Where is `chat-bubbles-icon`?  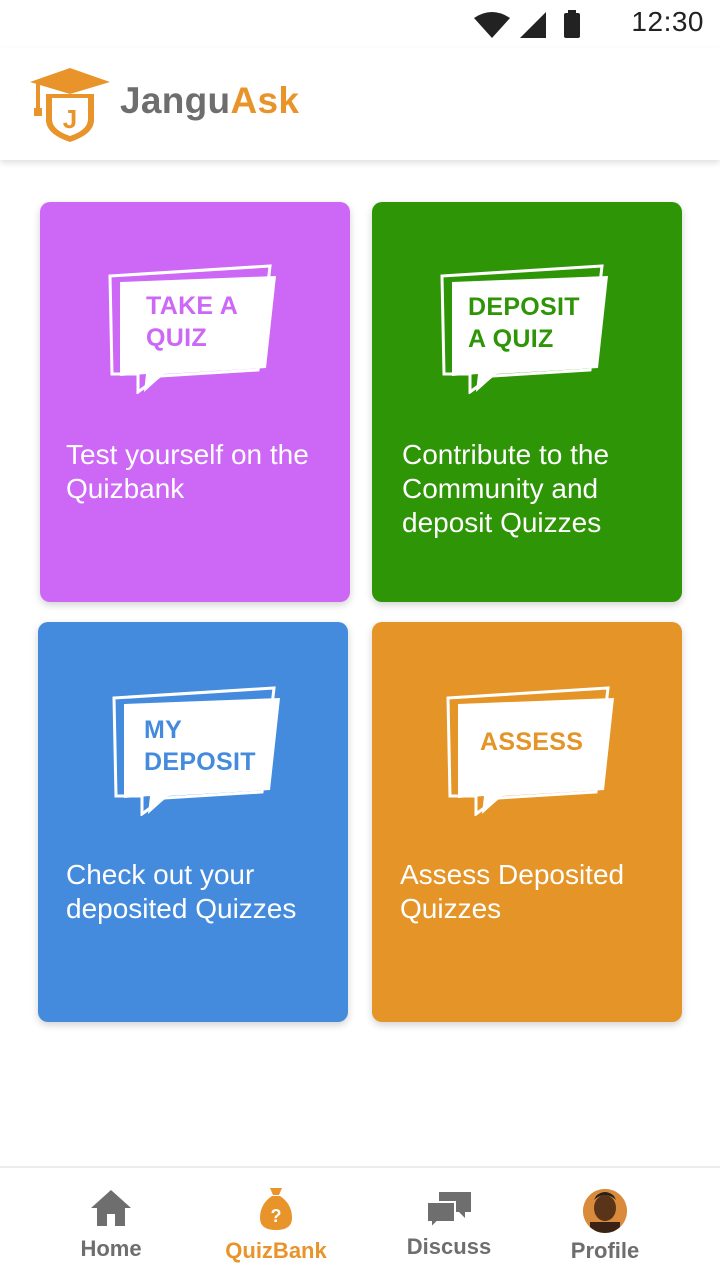 chat-bubbles-icon is located at coordinates (448, 1211).